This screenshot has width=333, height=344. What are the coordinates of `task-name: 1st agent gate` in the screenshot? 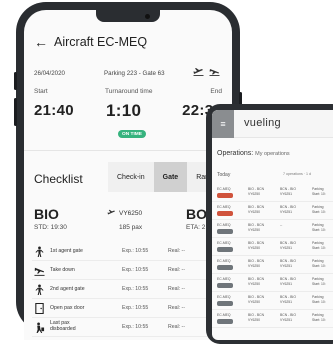 It's located at (66, 251).